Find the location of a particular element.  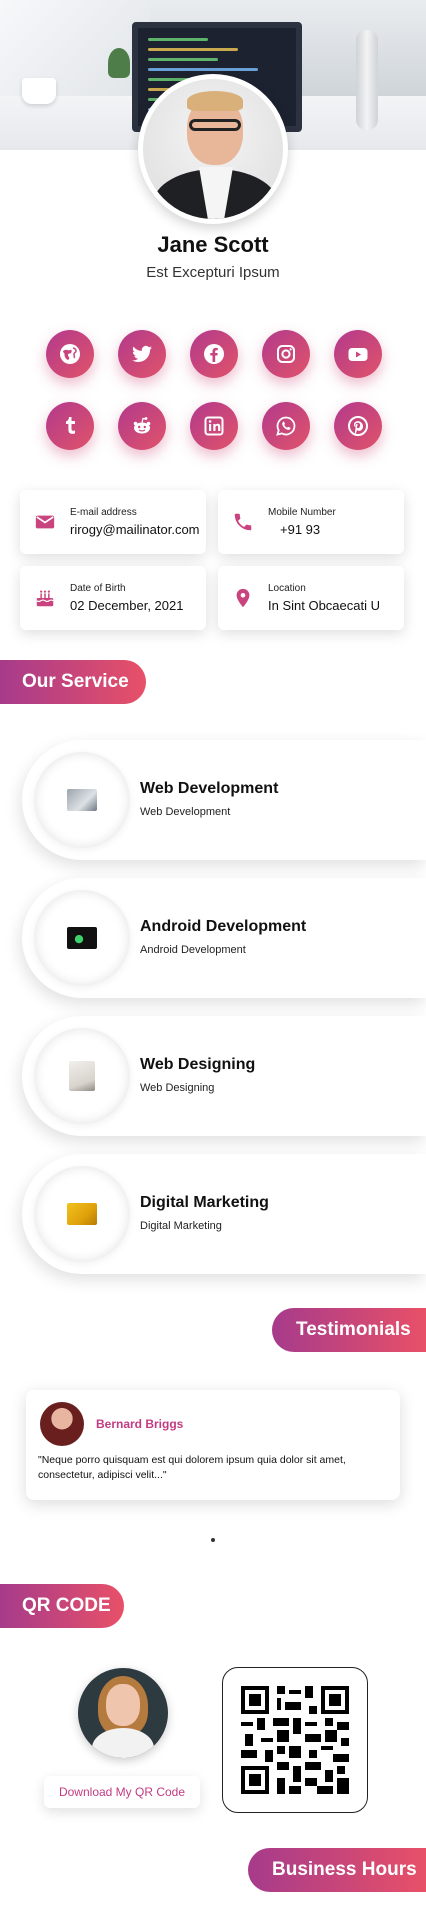

service-card: Web Development Web Development is located at coordinates (224, 800).